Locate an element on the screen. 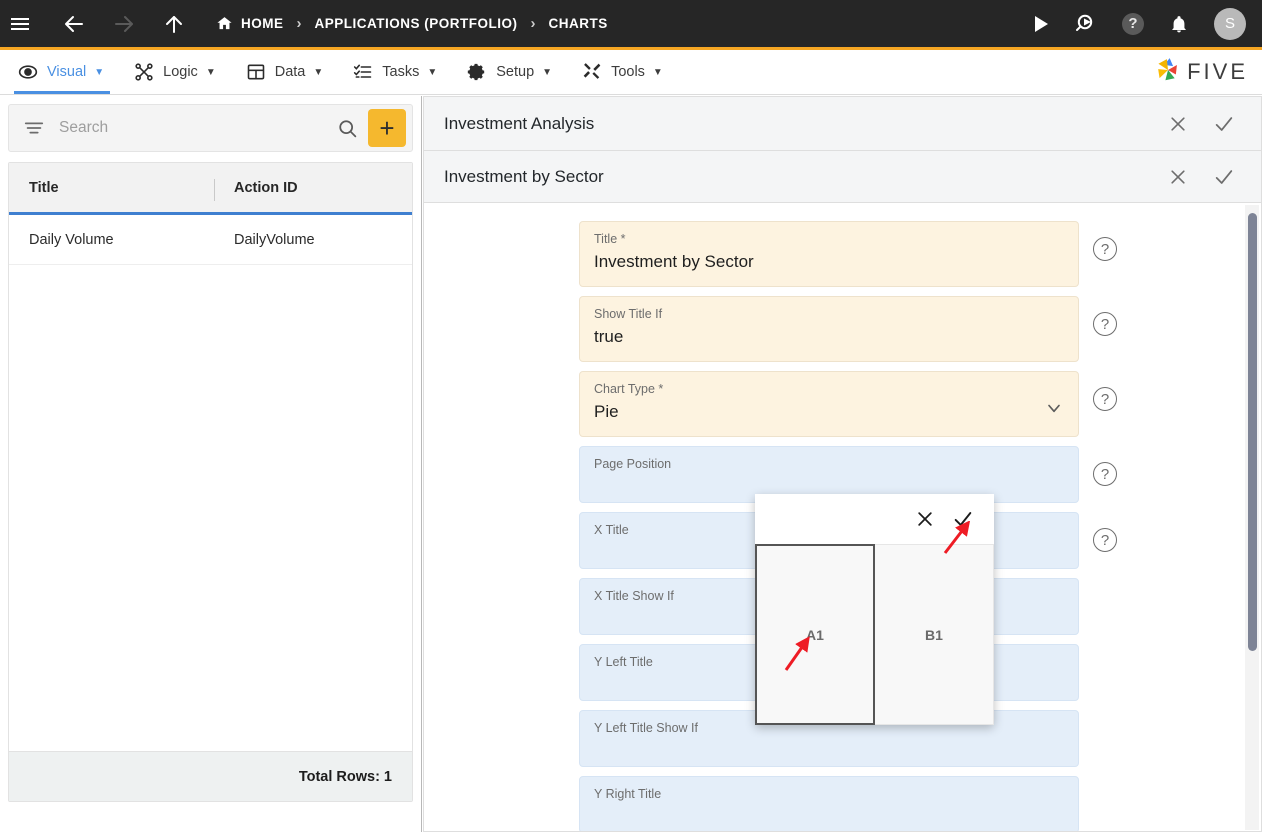 Image resolution: width=1262 pixels, height=832 pixels. form-field-show-title-if: Show Title If true is located at coordinates (829, 329).